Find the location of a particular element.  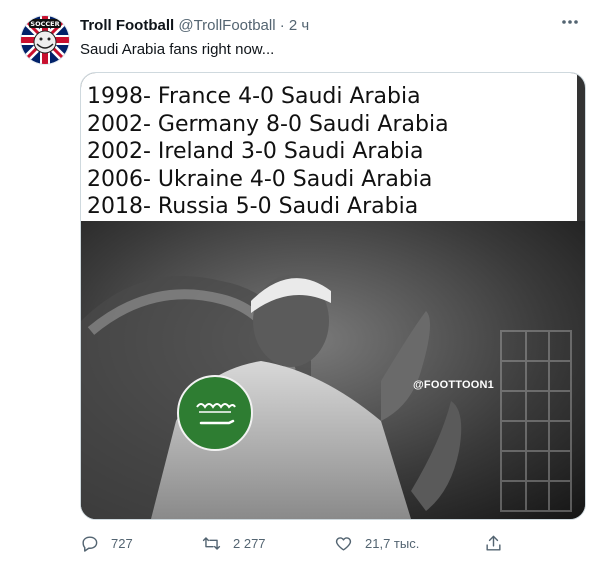

caption-line: 2018- Russia 5-0 Saudi Arabia is located at coordinates (253, 206).